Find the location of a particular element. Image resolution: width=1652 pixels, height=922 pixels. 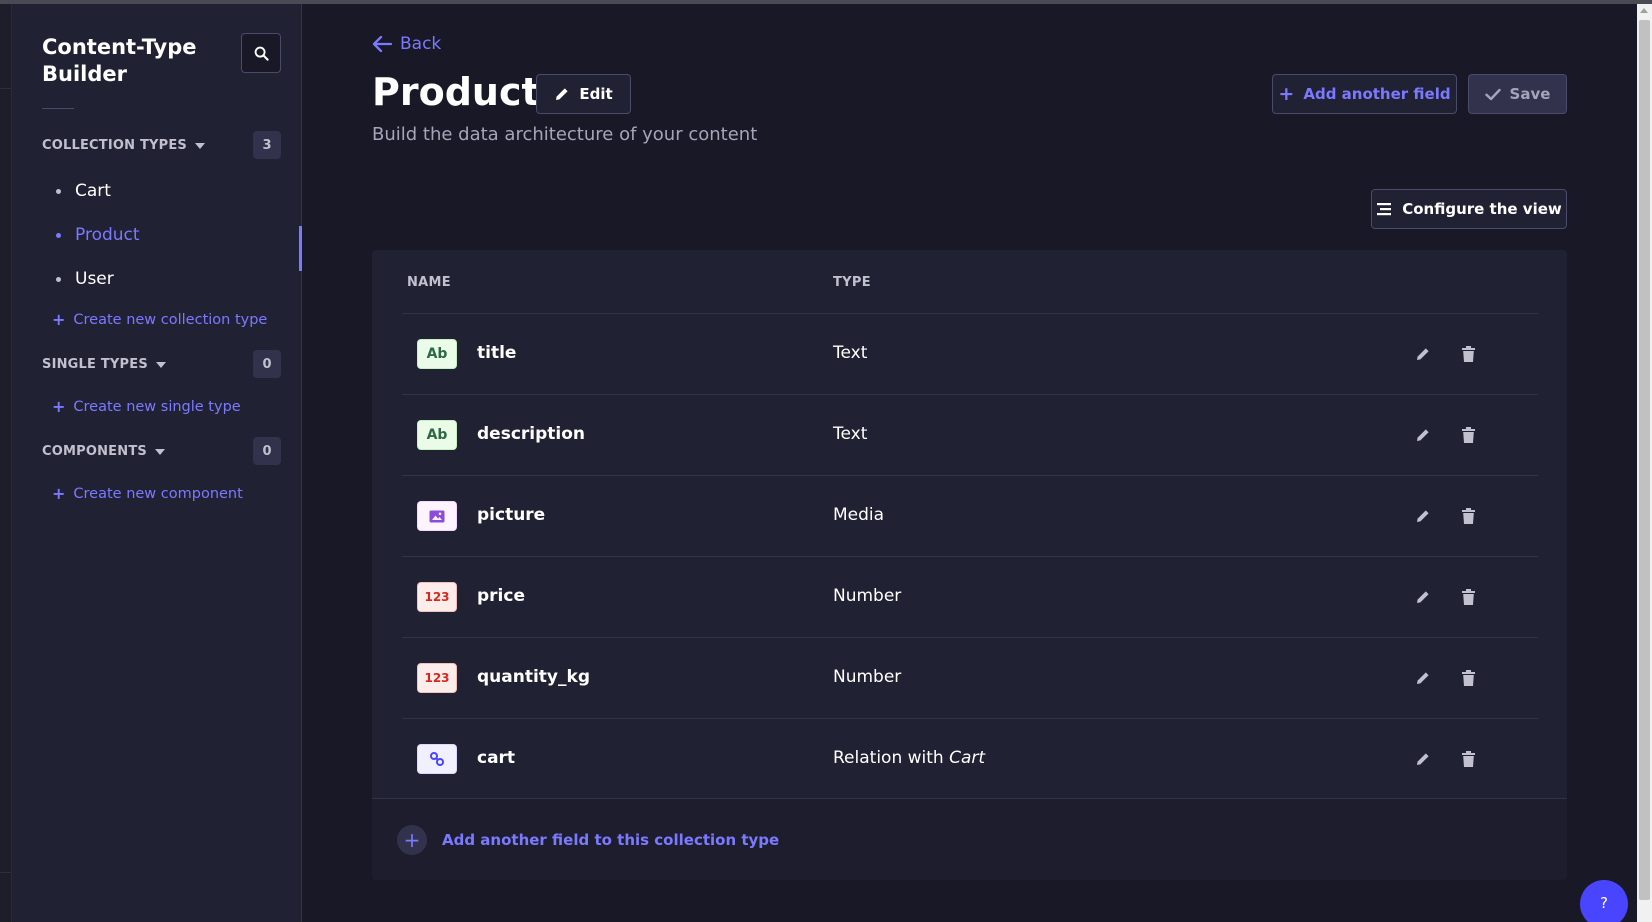

single-types-toggle: SINGLE TYPES is located at coordinates (104, 364).